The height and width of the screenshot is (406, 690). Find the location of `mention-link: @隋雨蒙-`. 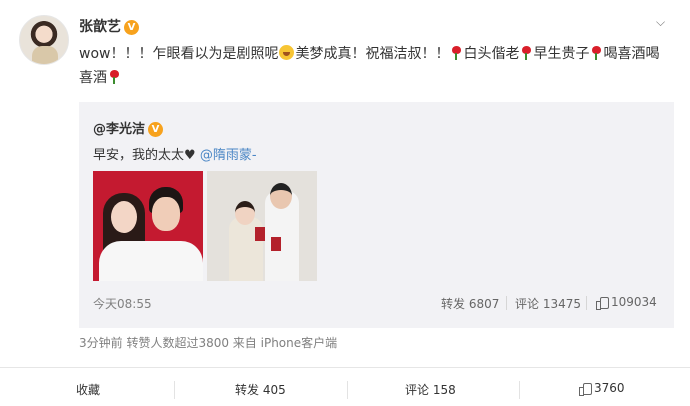

mention-link: @隋雨蒙- is located at coordinates (228, 155).